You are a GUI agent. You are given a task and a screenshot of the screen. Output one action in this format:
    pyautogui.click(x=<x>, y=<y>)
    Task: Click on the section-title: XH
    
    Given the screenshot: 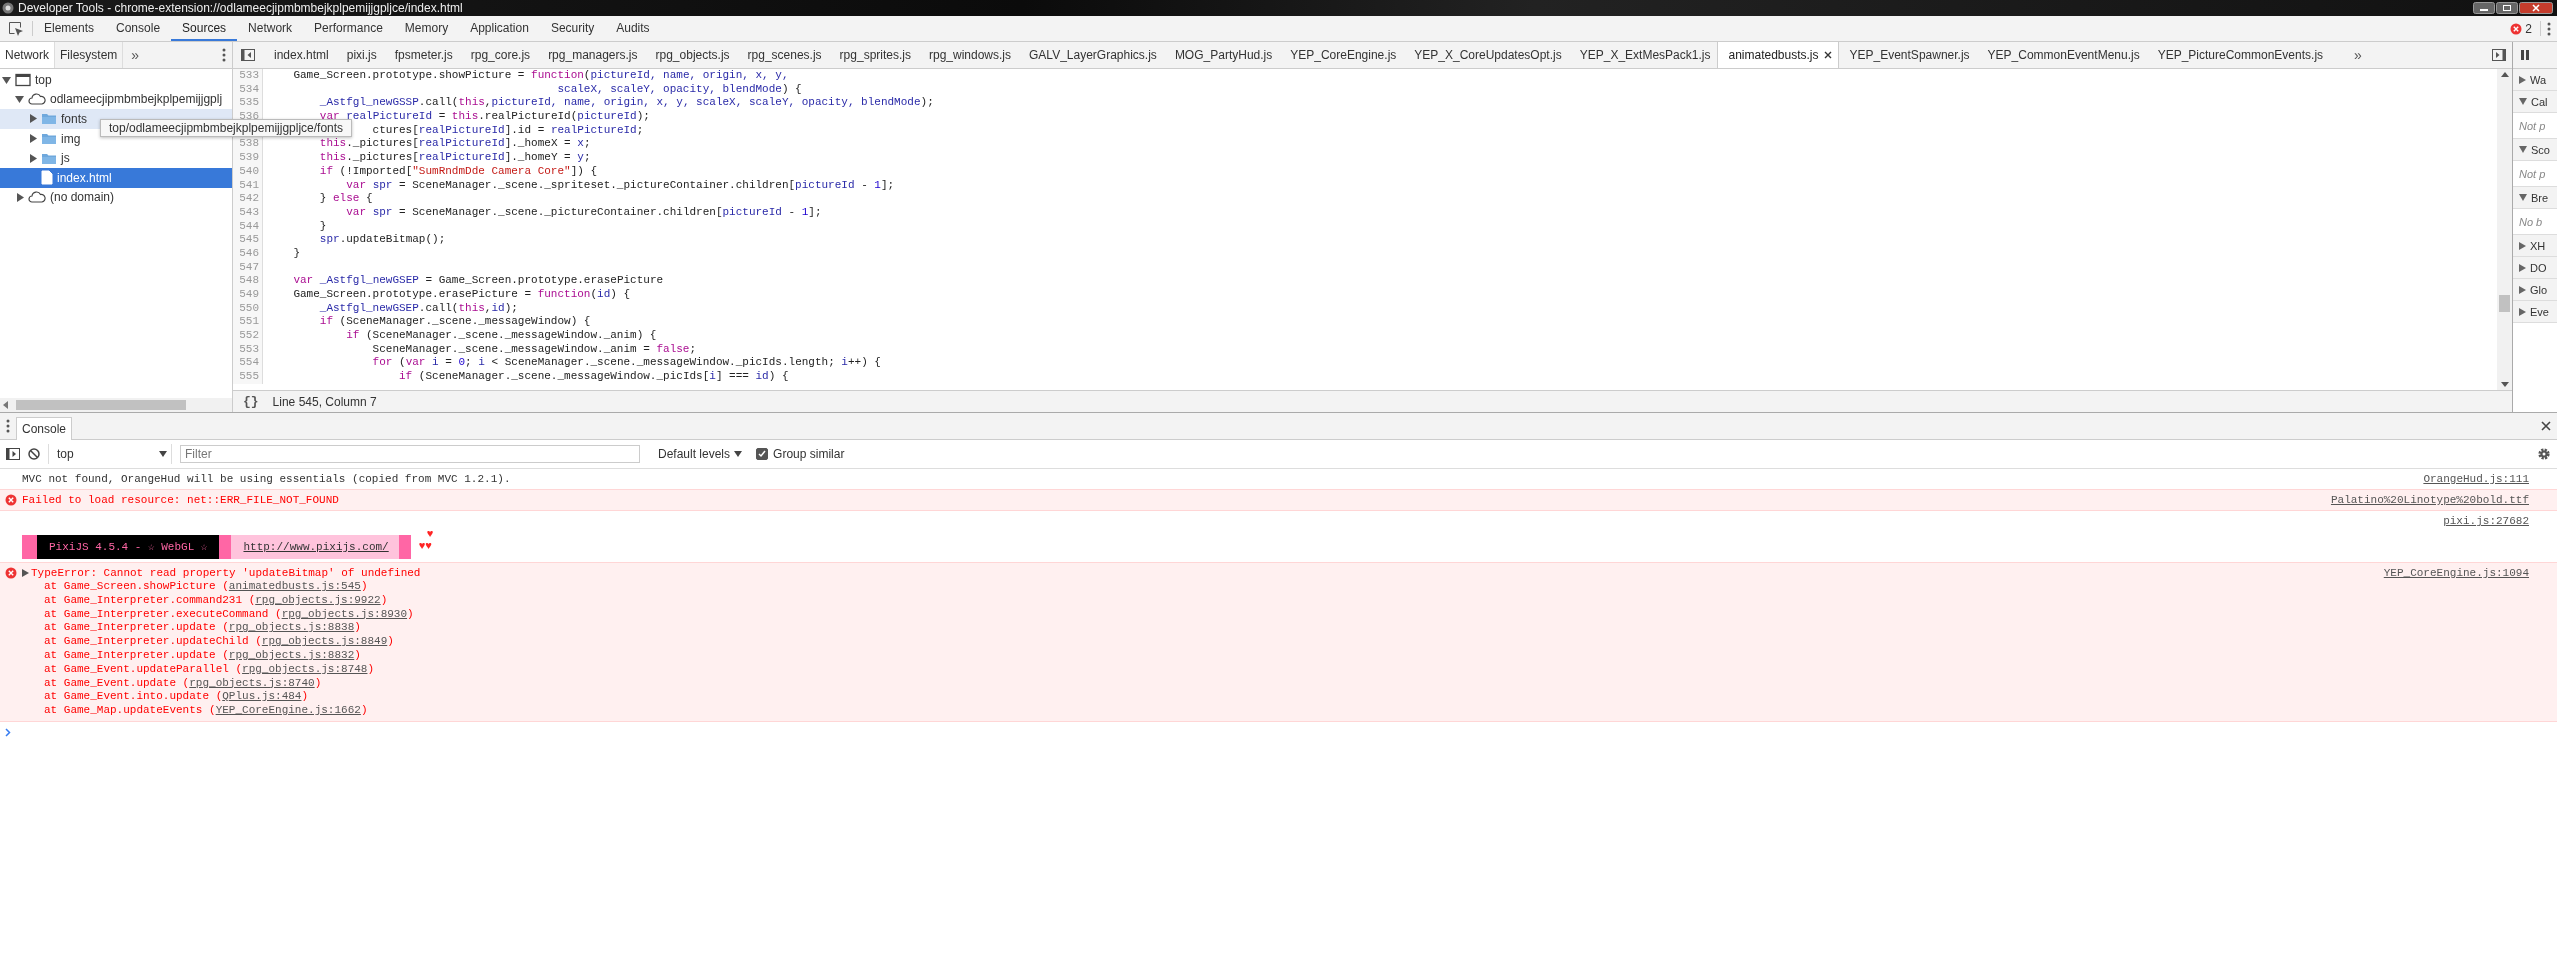 What is the action you would take?
    pyautogui.click(x=2538, y=245)
    